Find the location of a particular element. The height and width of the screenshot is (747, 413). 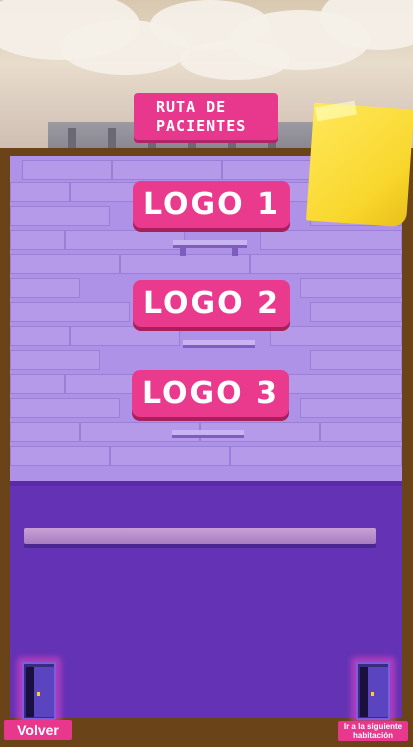

logo-3-label: LOGO 3 is located at coordinates (210, 393).